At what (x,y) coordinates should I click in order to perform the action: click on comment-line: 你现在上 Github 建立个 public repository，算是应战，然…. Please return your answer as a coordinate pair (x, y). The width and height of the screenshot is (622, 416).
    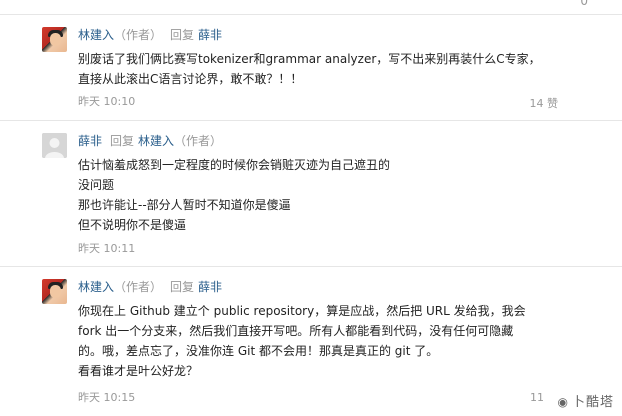
    Looking at the image, I should click on (302, 311).